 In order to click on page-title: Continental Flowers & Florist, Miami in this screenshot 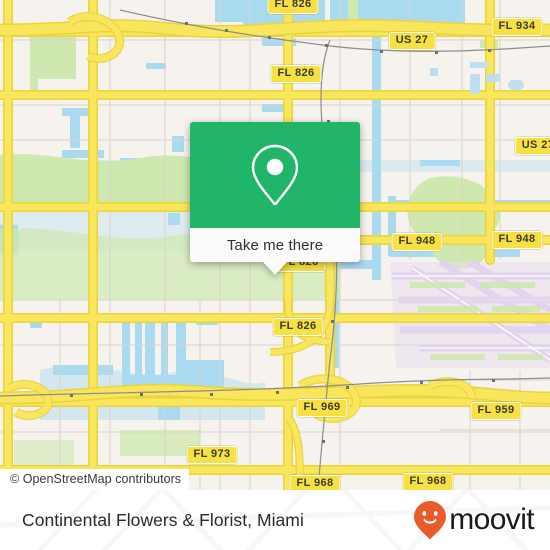, I will do `click(163, 519)`.